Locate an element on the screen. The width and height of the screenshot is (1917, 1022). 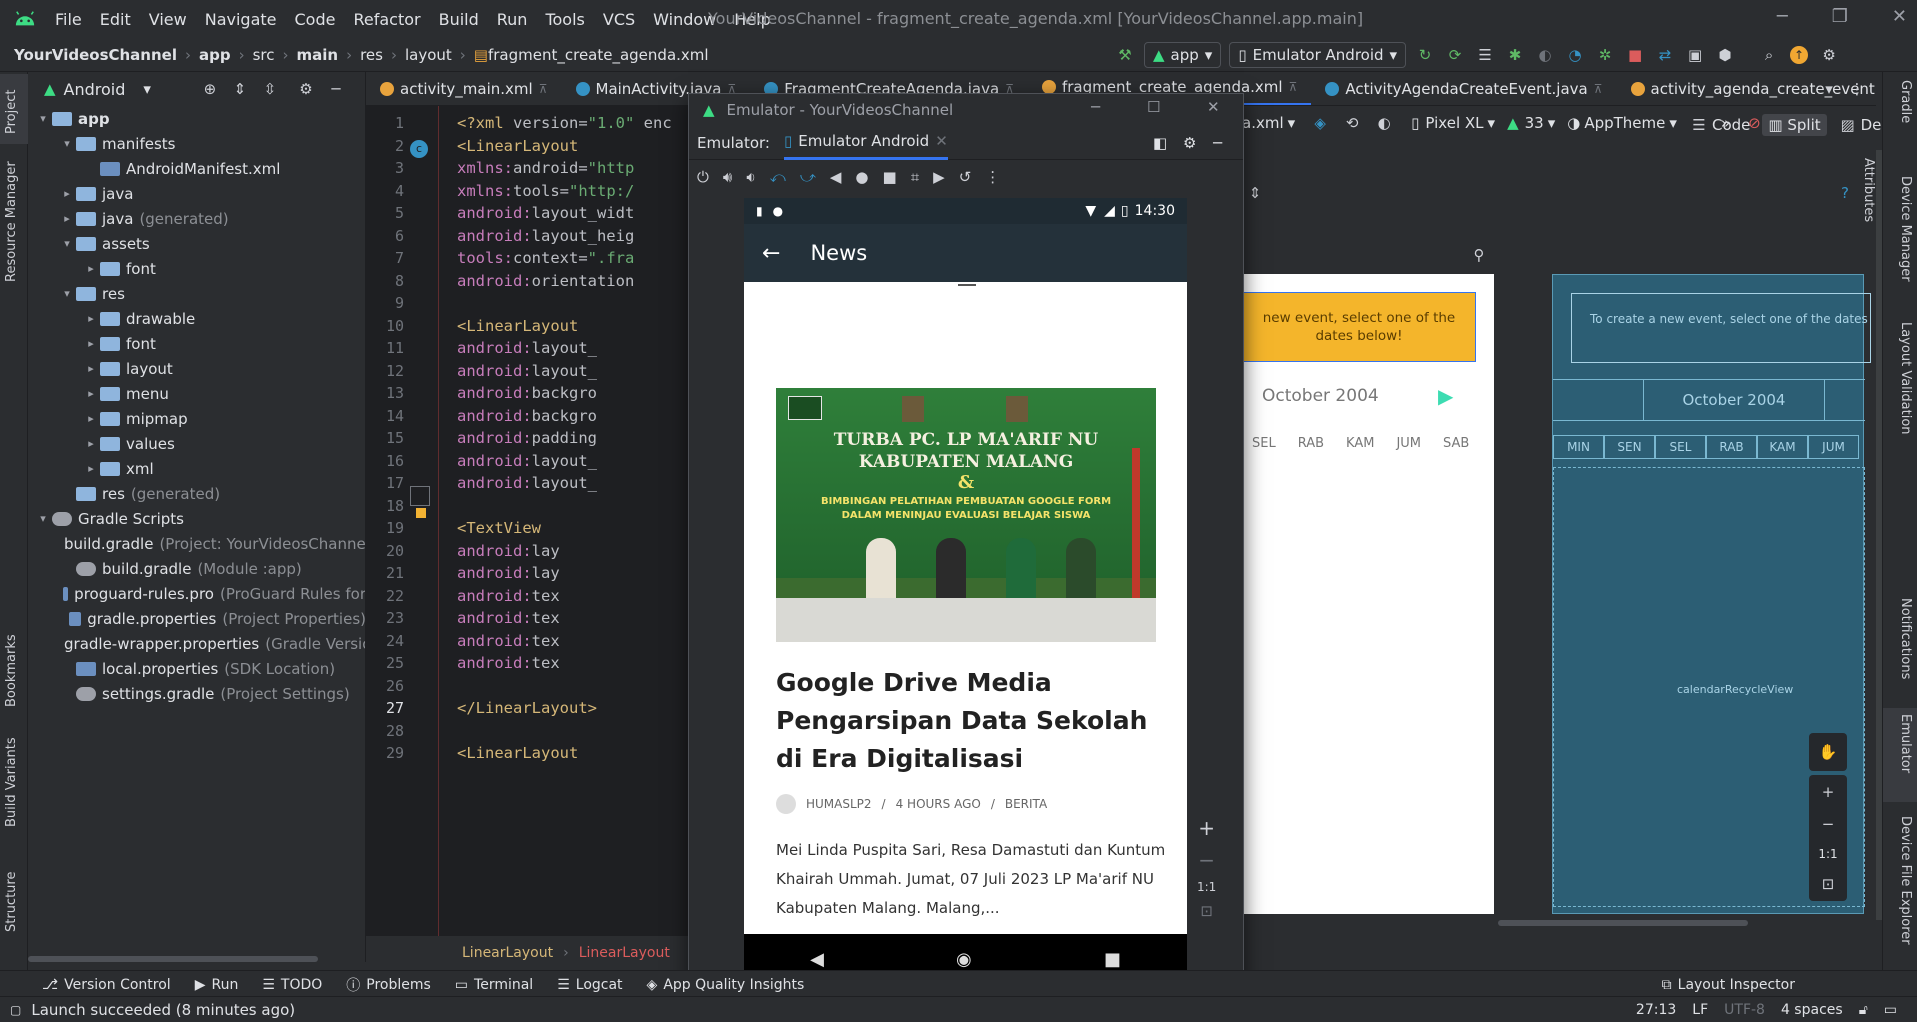
tree-item: proguard-rules.pro (ProGuard Rules for is located at coordinates (196, 593).